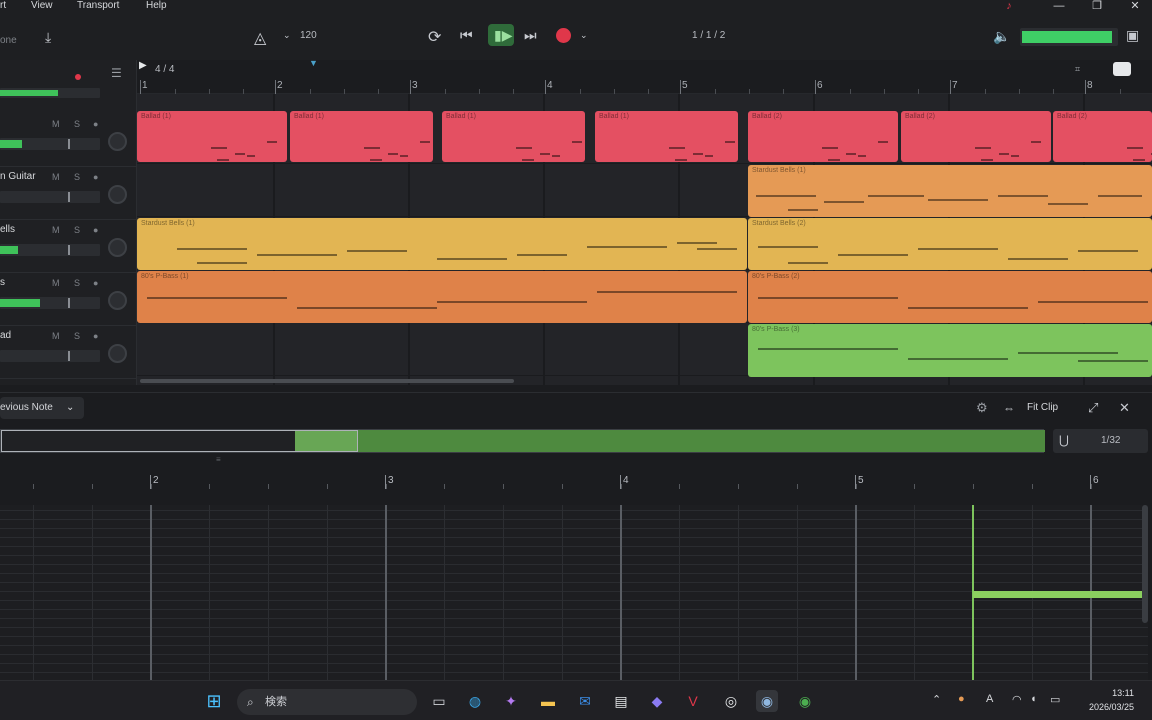  I want to click on battery-icon: ▭, so click(1055, 699).